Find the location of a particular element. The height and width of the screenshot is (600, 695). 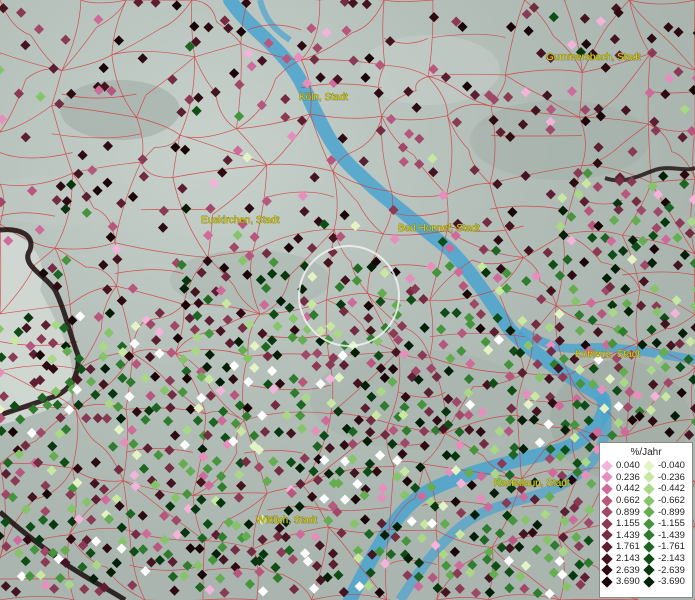

legend-negative-row: -2.639 is located at coordinates (664, 570).